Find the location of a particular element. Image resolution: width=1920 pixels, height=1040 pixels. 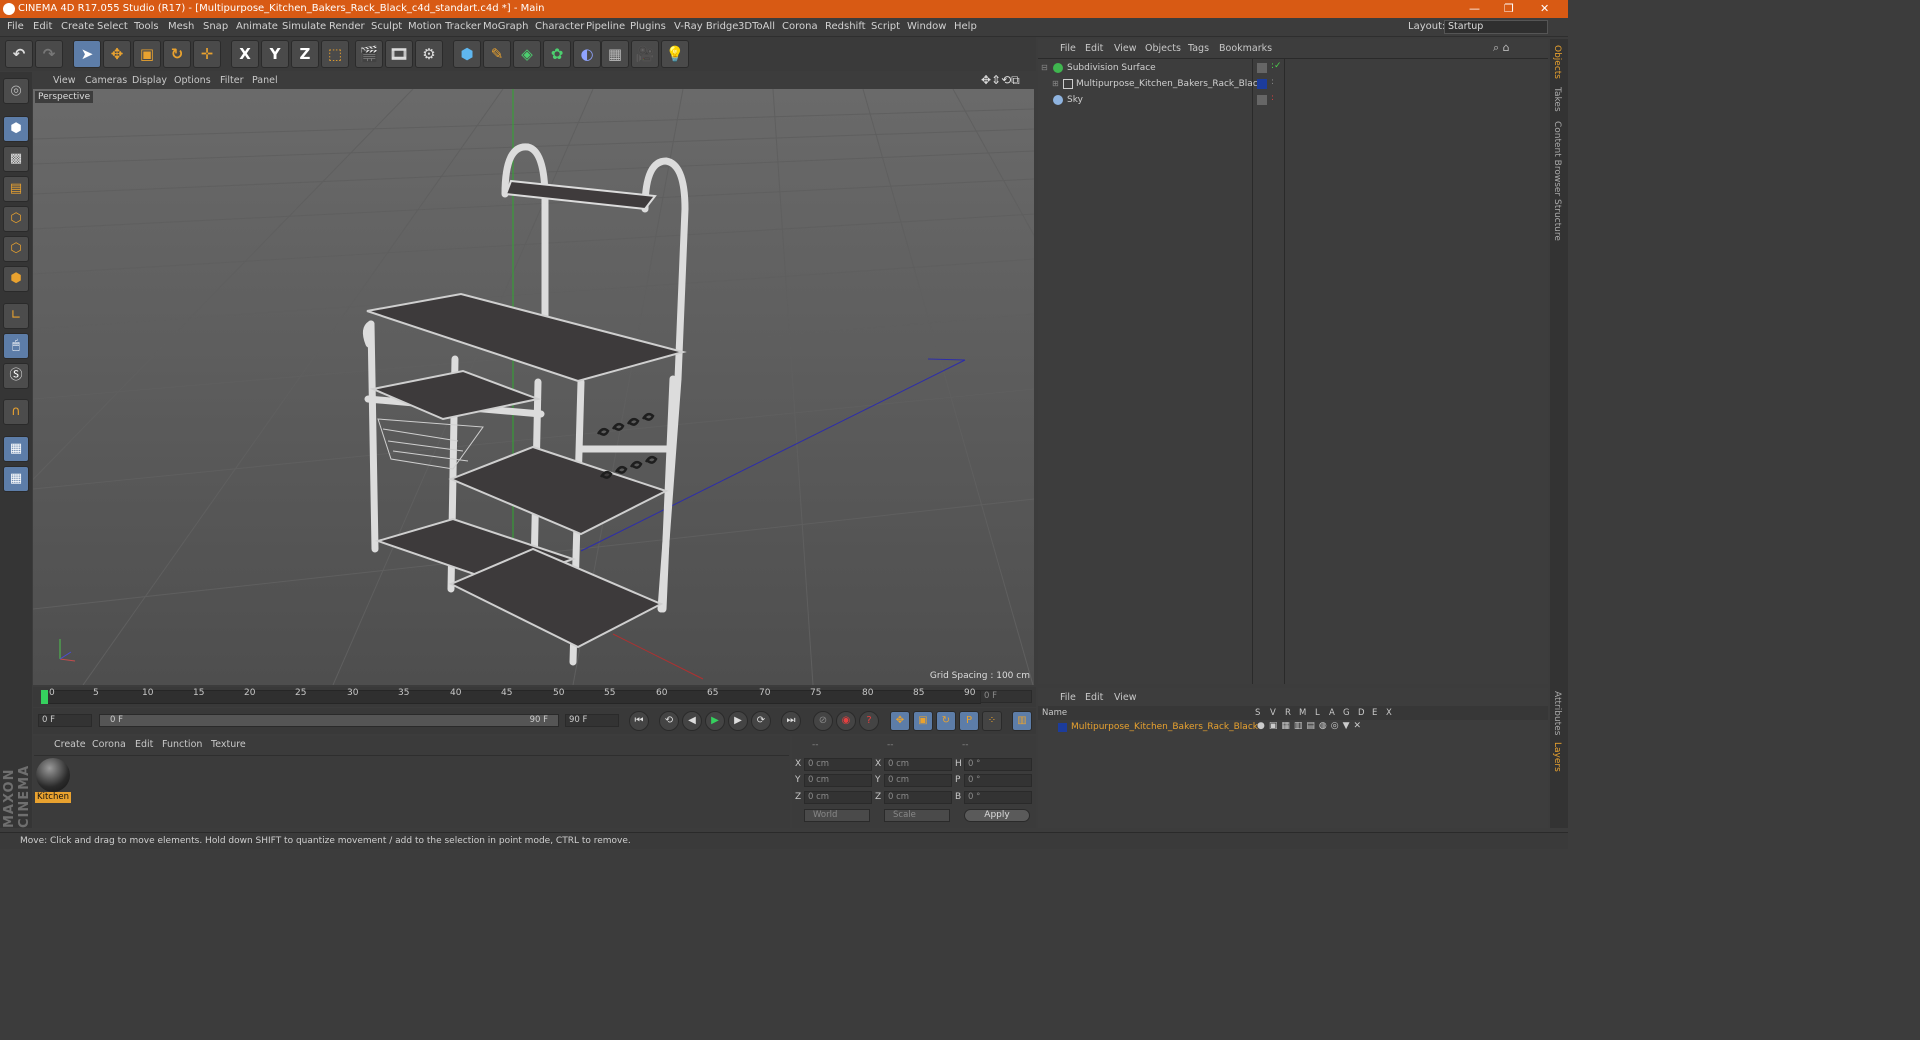

side-tab-content-browser: Content Browser is located at coordinates (1557, 158).